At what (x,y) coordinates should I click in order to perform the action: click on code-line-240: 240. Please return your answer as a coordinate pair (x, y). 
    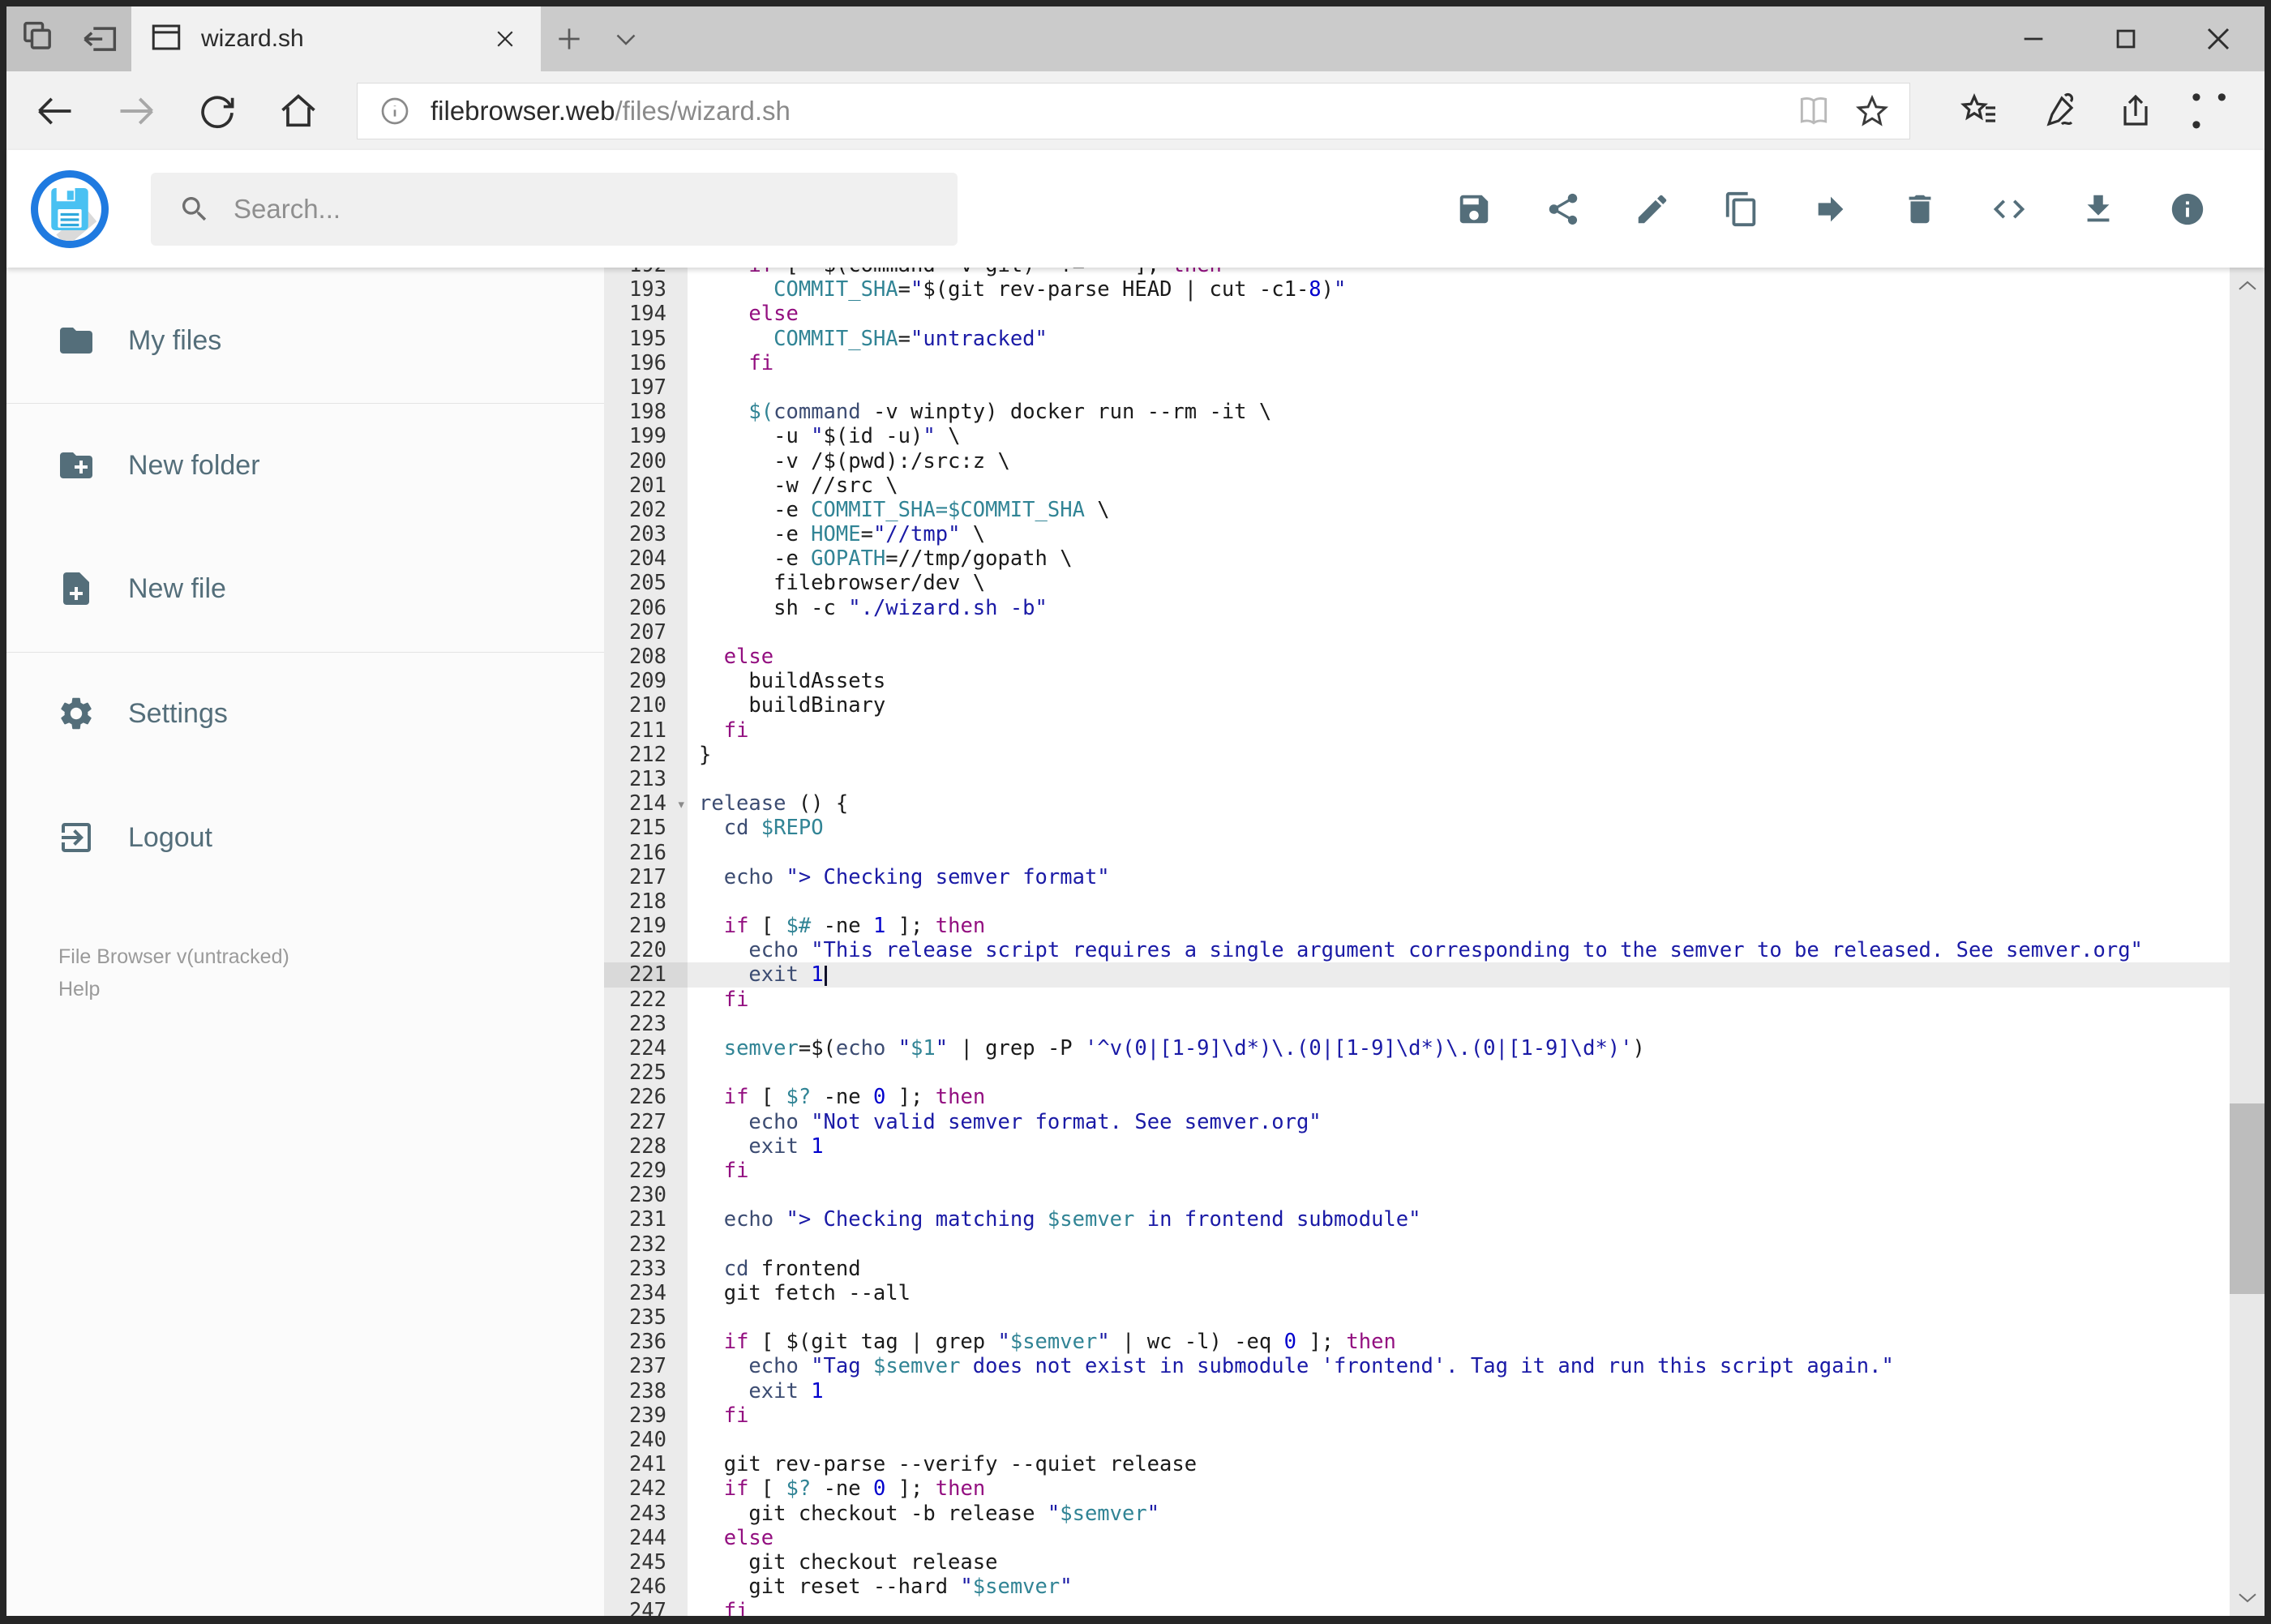
    Looking at the image, I should click on (1417, 1441).